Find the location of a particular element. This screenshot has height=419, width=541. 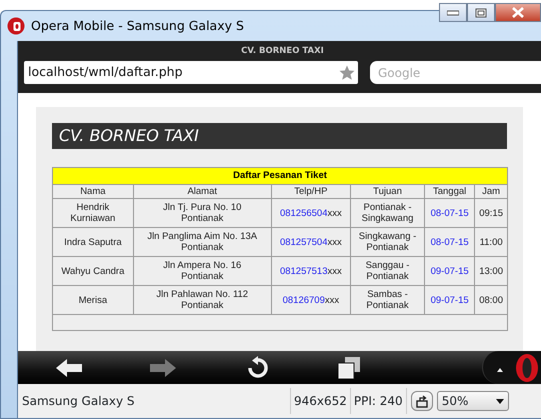

table-cell: Pontianak - Singkawang is located at coordinates (387, 213).